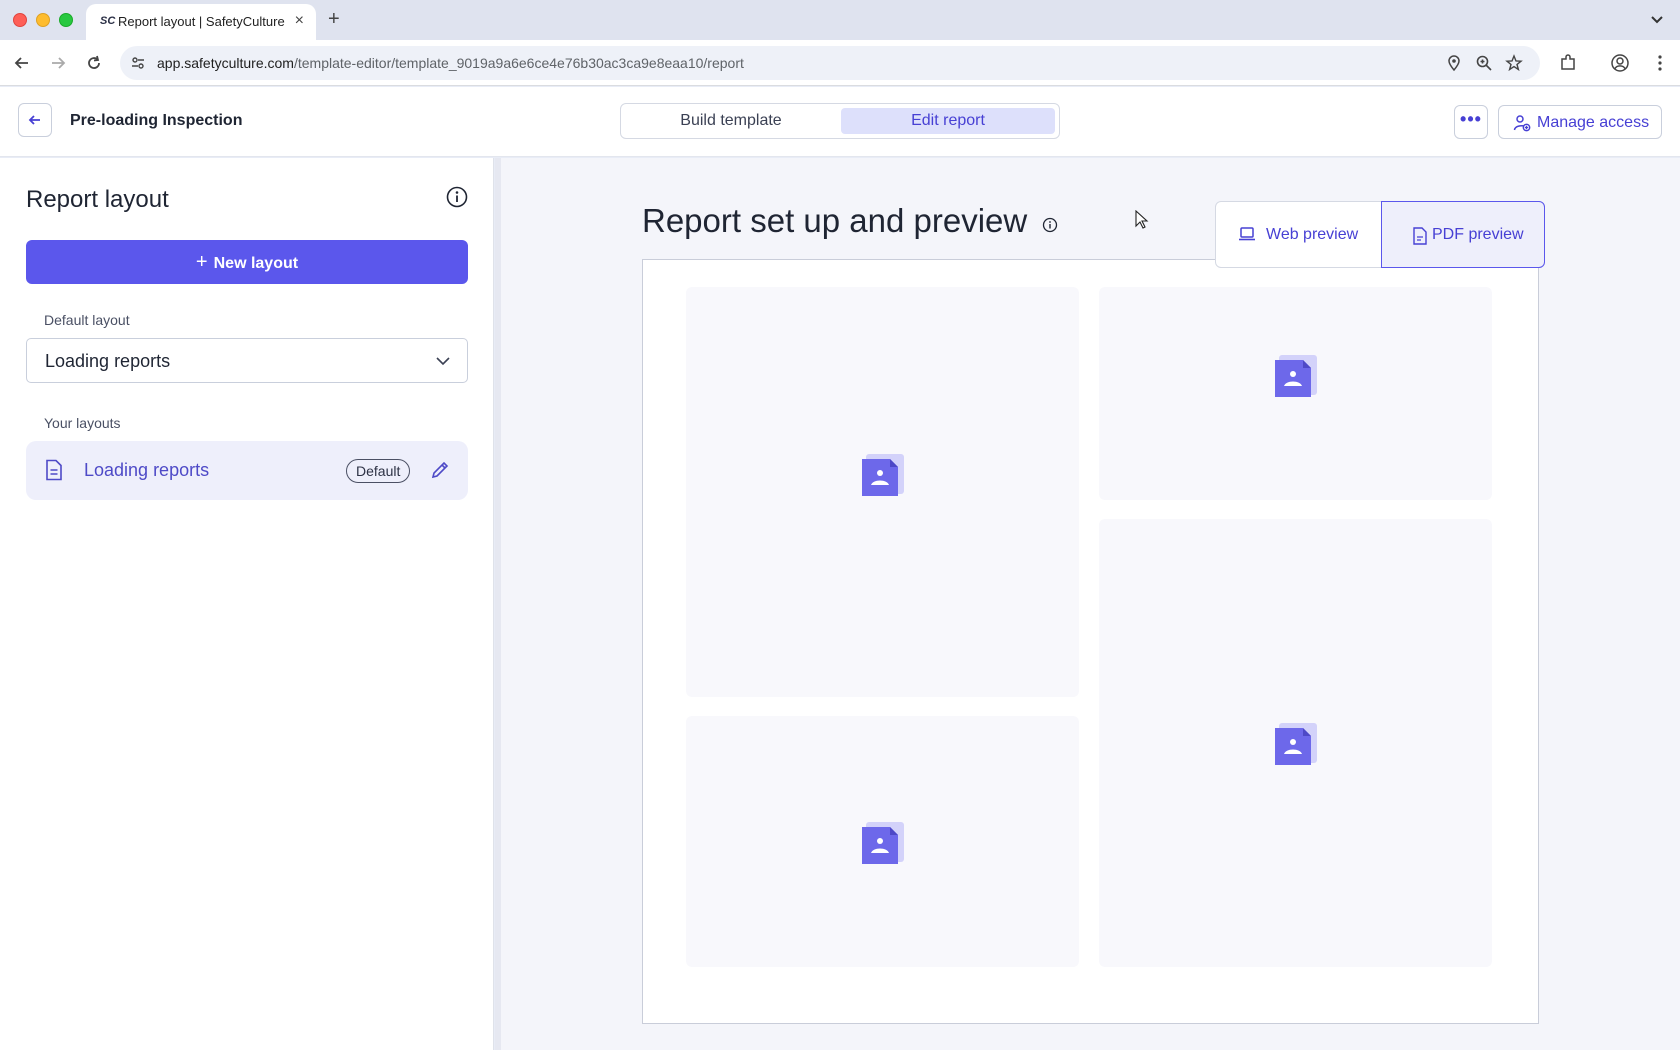 This screenshot has height=1050, width=1680. Describe the element at coordinates (1471, 122) in the screenshot. I see `more-options-button: •••` at that location.